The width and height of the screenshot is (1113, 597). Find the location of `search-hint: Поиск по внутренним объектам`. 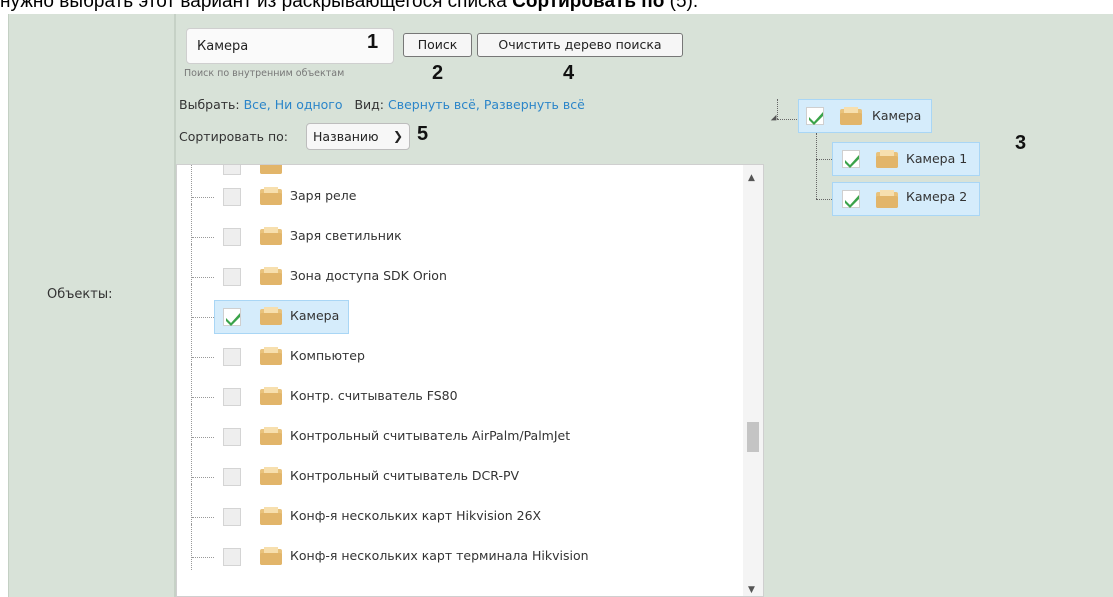

search-hint: Поиск по внутренним объектам is located at coordinates (264, 73).